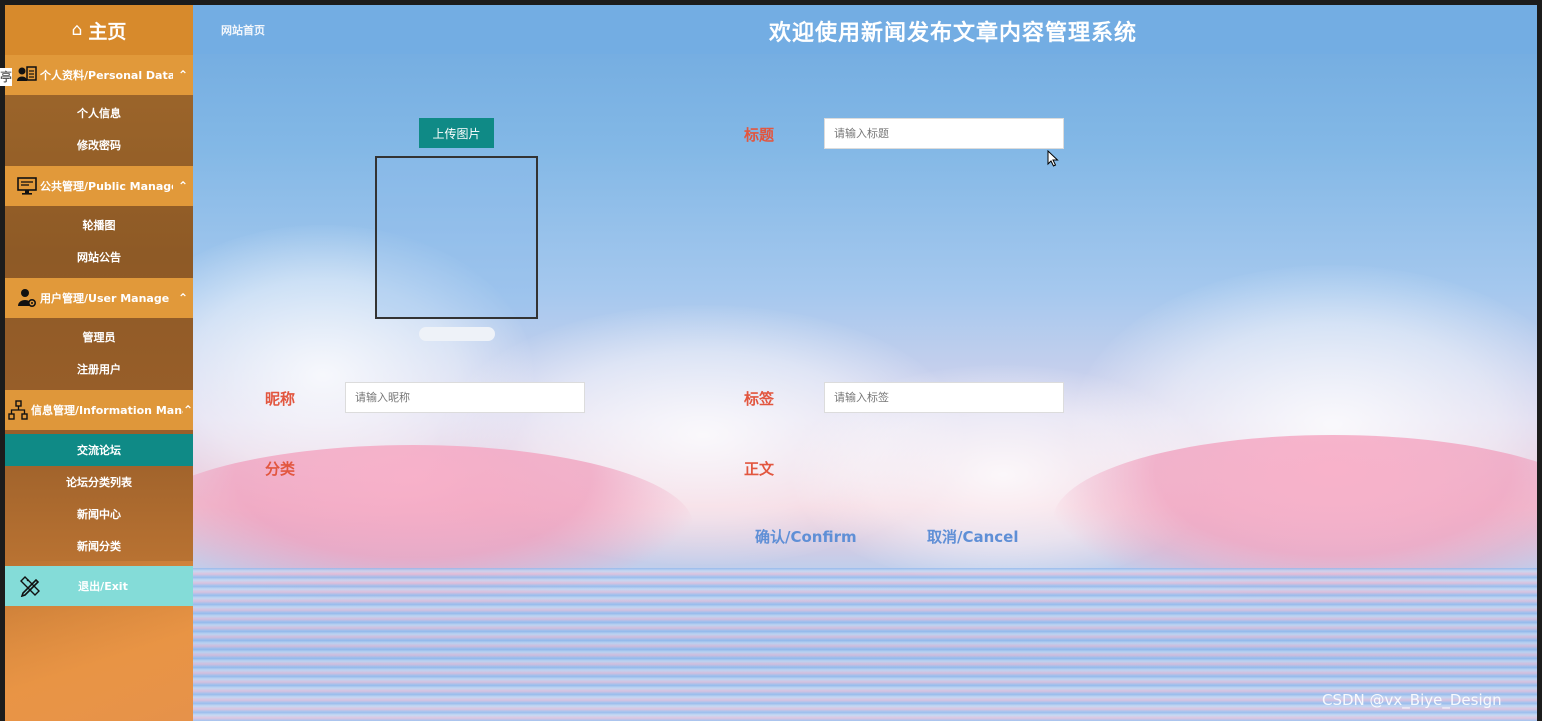 Image resolution: width=1542 pixels, height=721 pixels. I want to click on tag-label: 标签, so click(759, 399).